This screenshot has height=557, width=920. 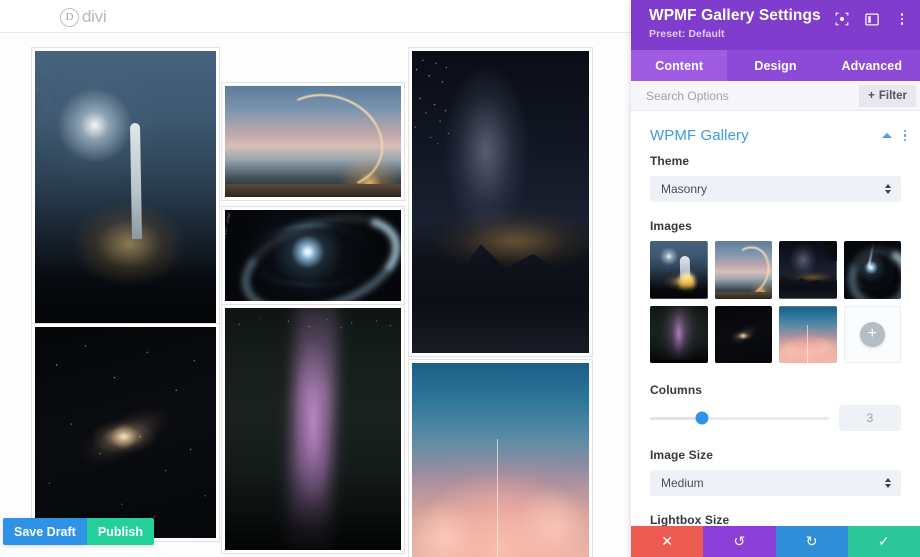 What do you see at coordinates (775, 189) in the screenshot?
I see `theme-select: Masonry` at bounding box center [775, 189].